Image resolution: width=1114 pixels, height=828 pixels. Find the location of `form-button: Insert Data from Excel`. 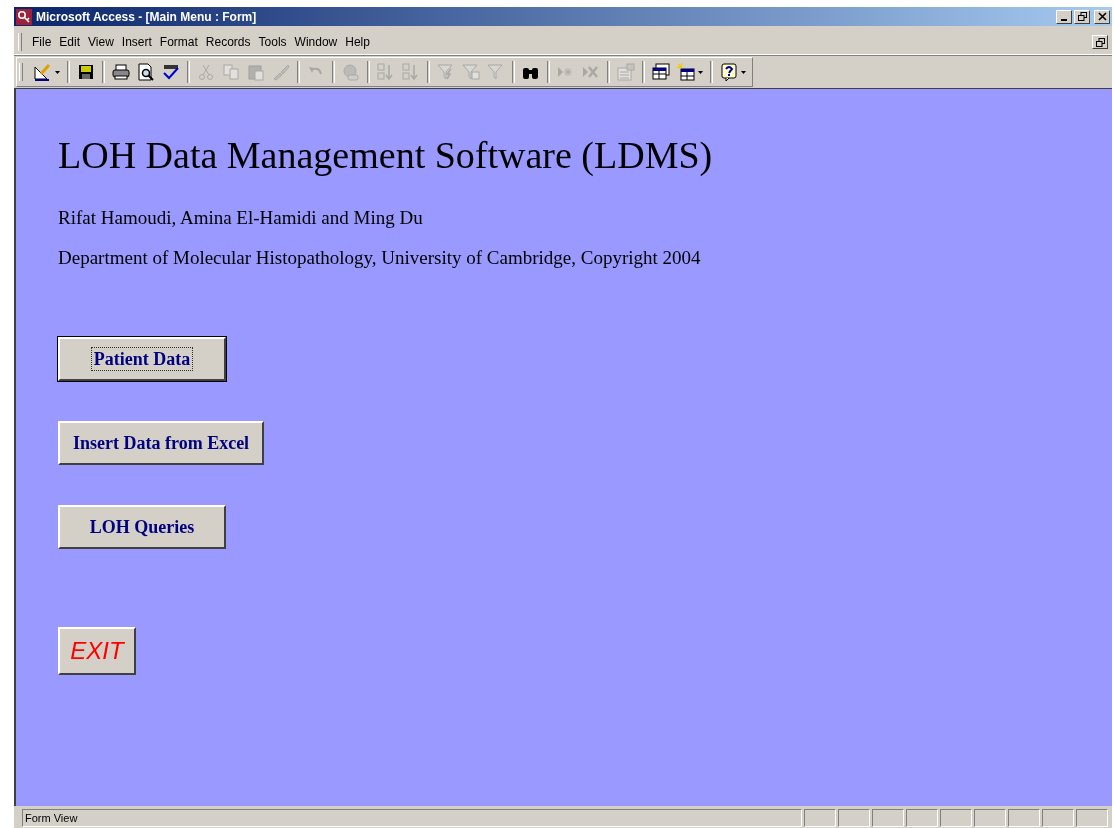

form-button: Insert Data from Excel is located at coordinates (161, 443).